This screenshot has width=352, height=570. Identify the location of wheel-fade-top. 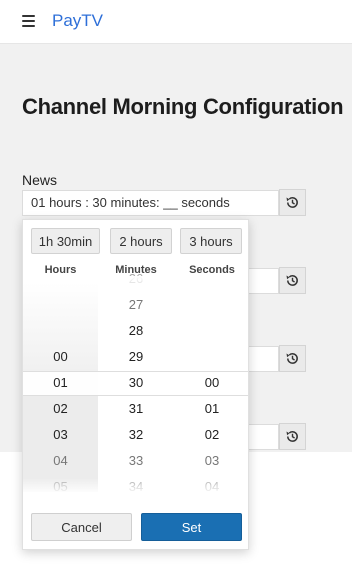
(135, 287).